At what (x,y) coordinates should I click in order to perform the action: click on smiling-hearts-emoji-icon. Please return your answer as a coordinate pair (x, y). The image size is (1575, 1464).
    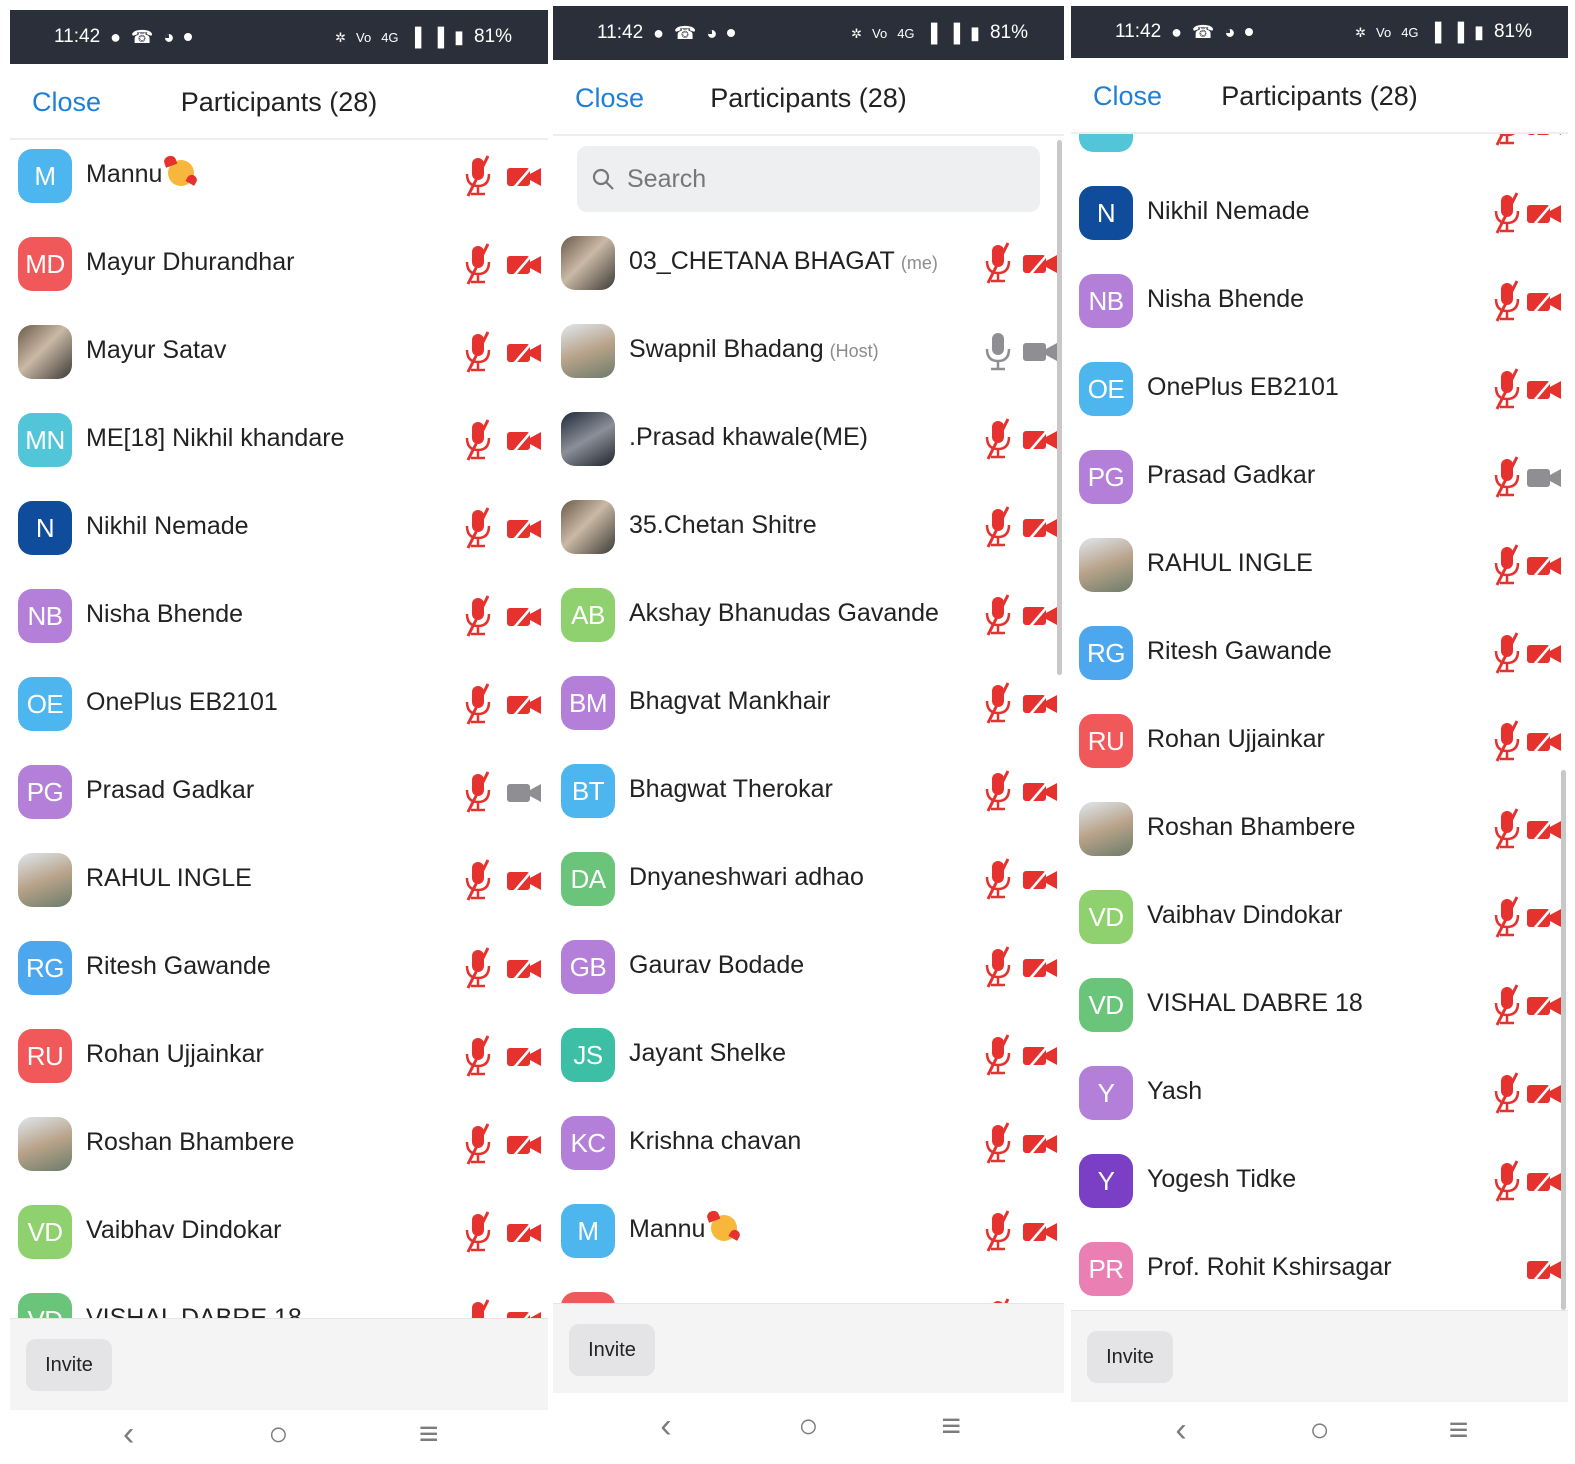
    Looking at the image, I should click on (181, 173).